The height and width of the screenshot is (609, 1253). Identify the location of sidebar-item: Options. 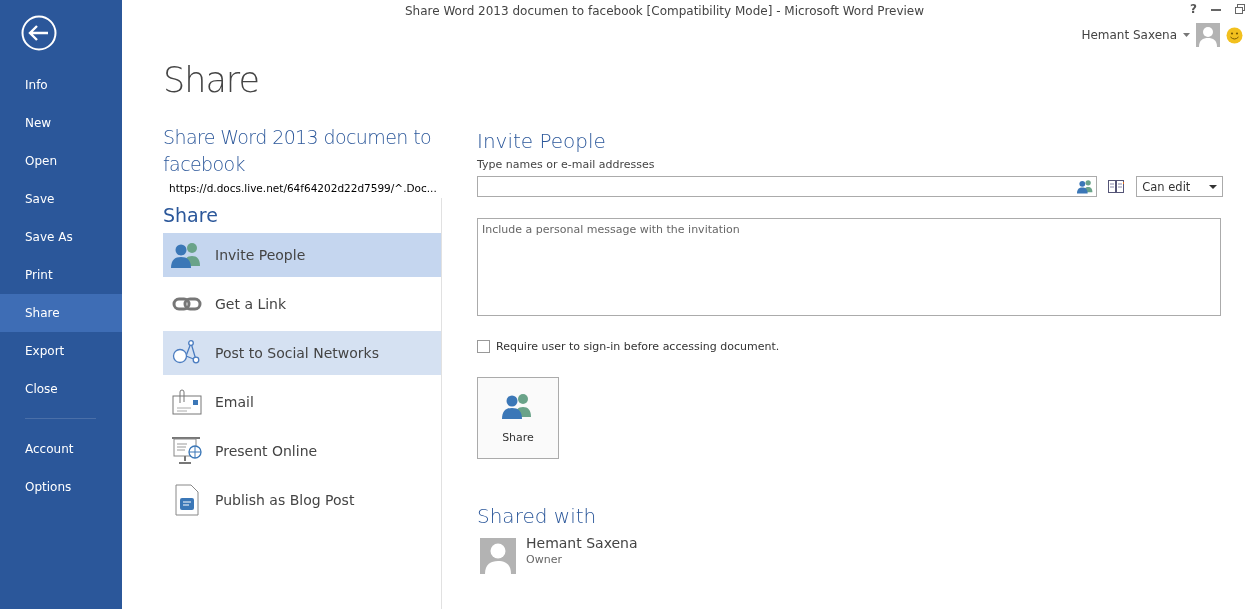
(61, 487).